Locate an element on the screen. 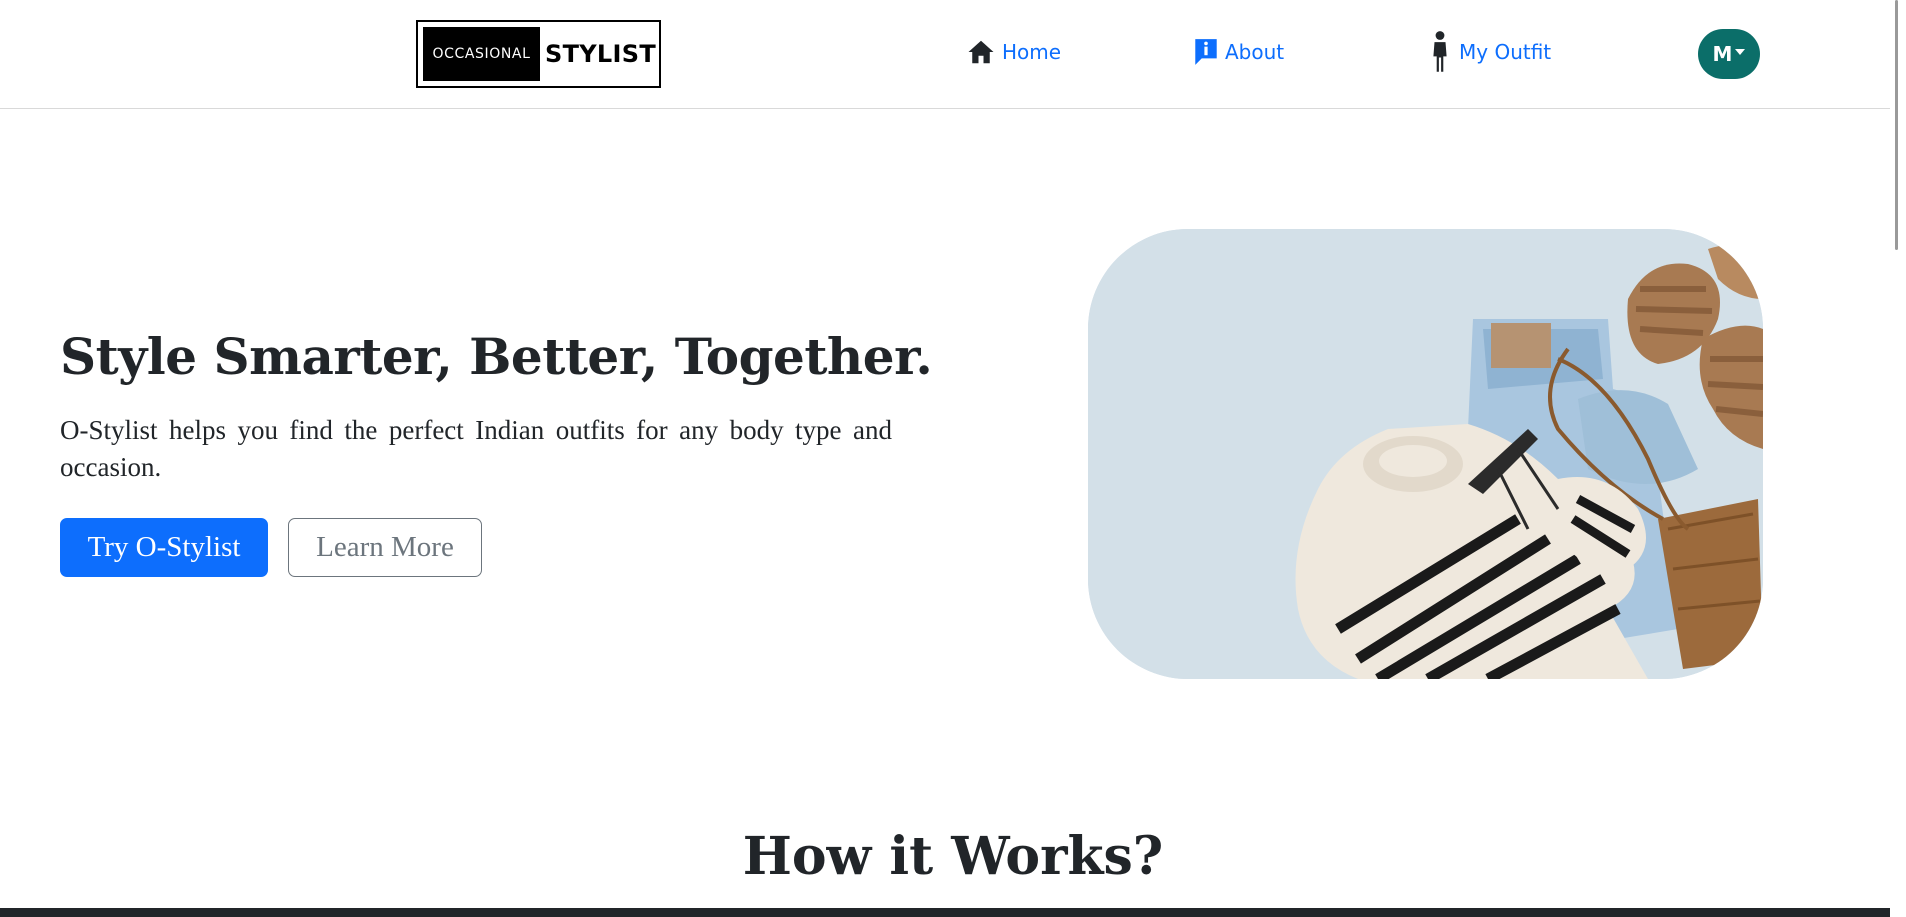 The height and width of the screenshot is (917, 1906). avatar-initial: M is located at coordinates (1722, 54).